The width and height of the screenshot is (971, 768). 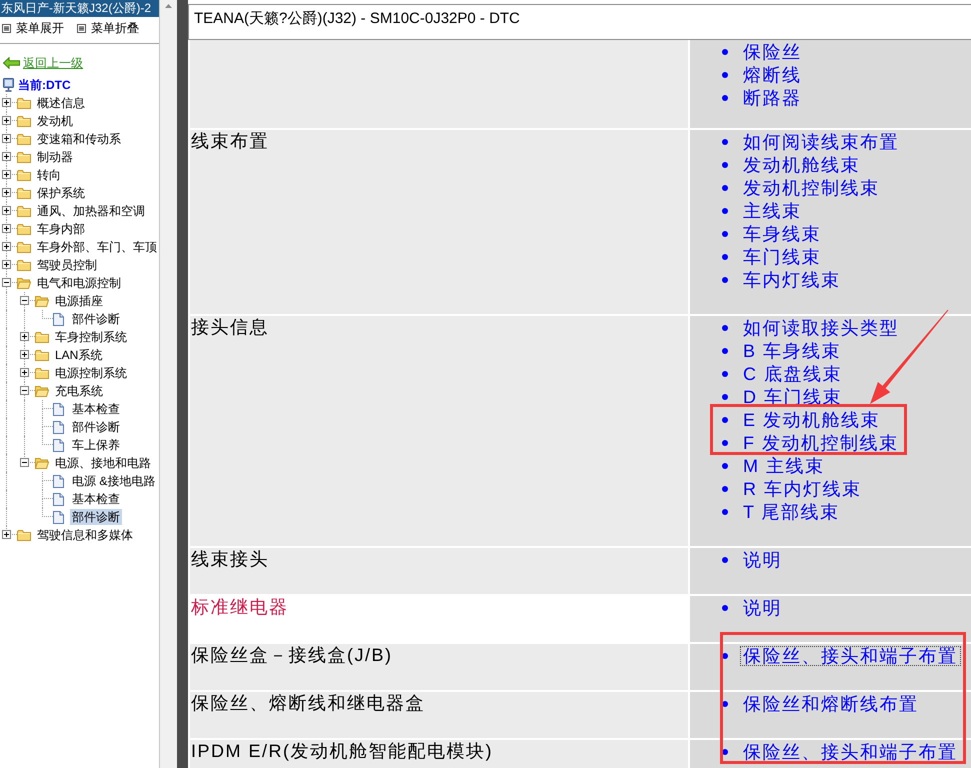 I want to click on tree-item: LAN系统, so click(x=78, y=355).